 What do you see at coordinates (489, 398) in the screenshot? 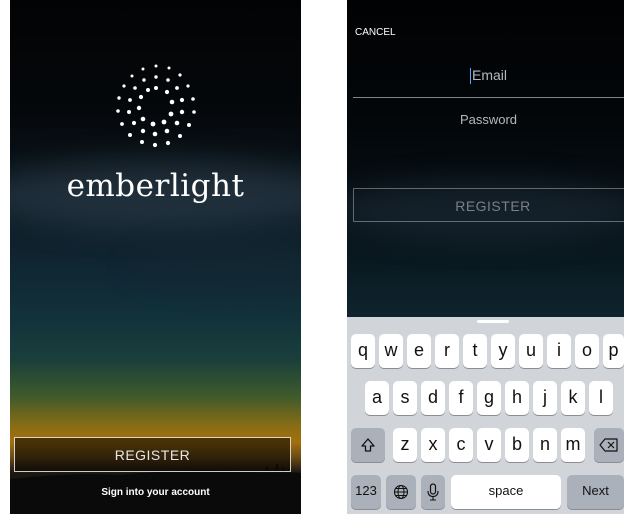
I see `key-g: g` at bounding box center [489, 398].